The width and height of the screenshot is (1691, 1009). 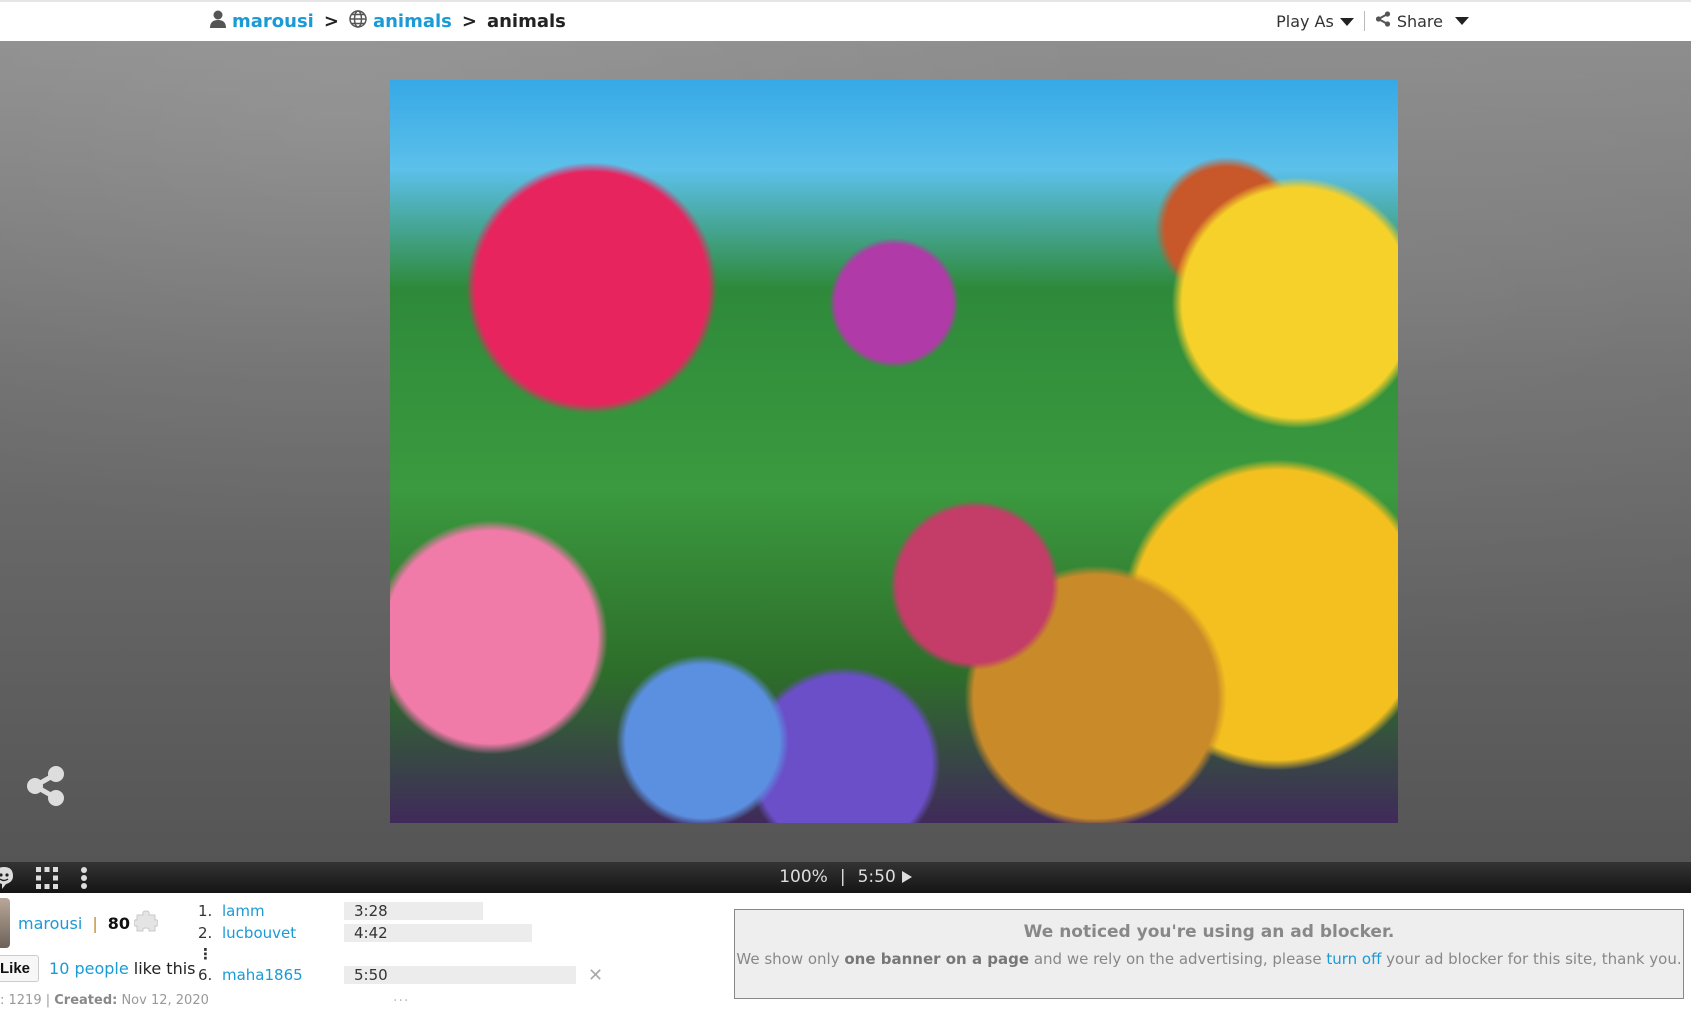 I want to click on pieces-count: : 1219 |, so click(x=27, y=1000).